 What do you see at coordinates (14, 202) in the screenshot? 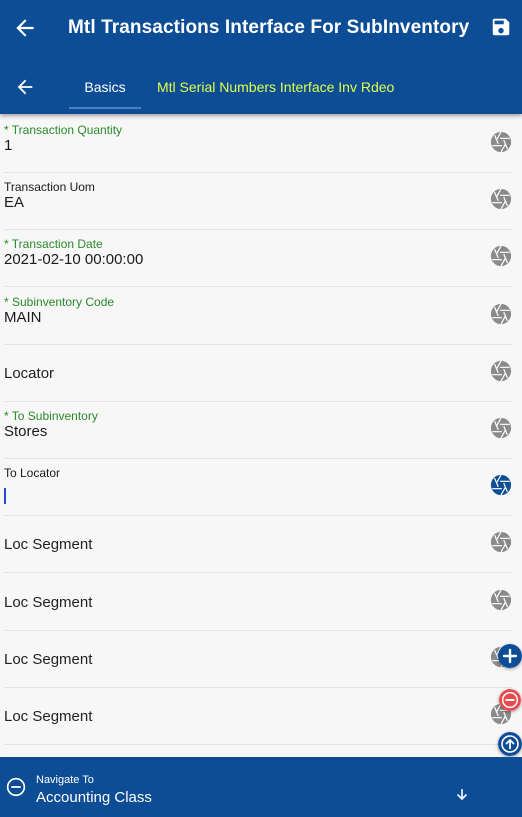
I see `field-value: EA` at bounding box center [14, 202].